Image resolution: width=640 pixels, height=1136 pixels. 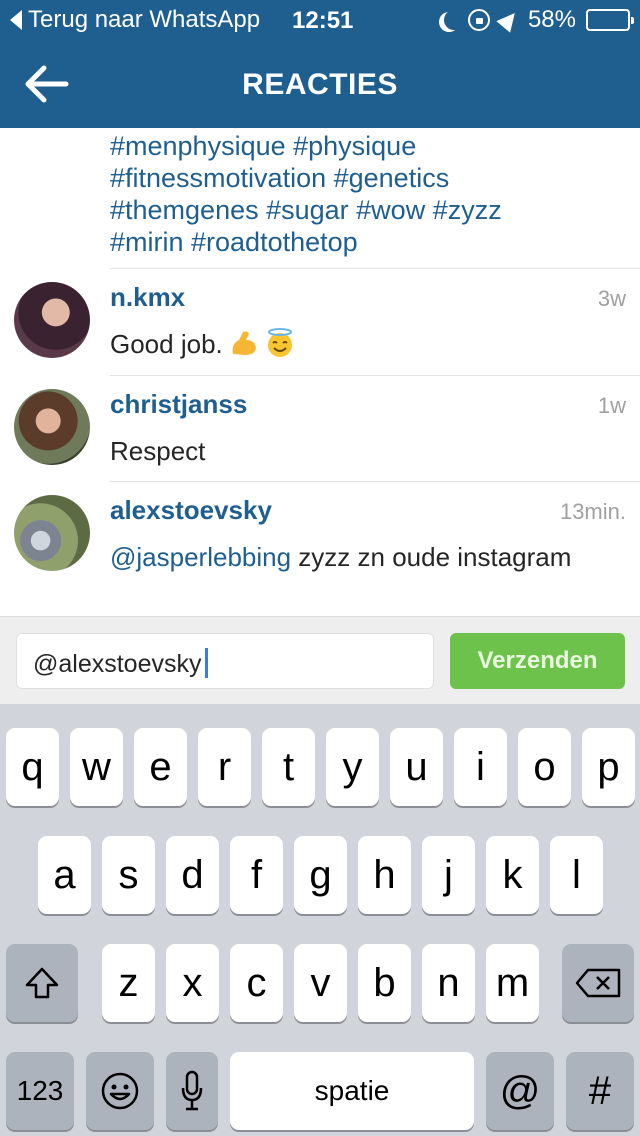 I want to click on mention-link: @jasperlebbing, so click(x=200, y=557).